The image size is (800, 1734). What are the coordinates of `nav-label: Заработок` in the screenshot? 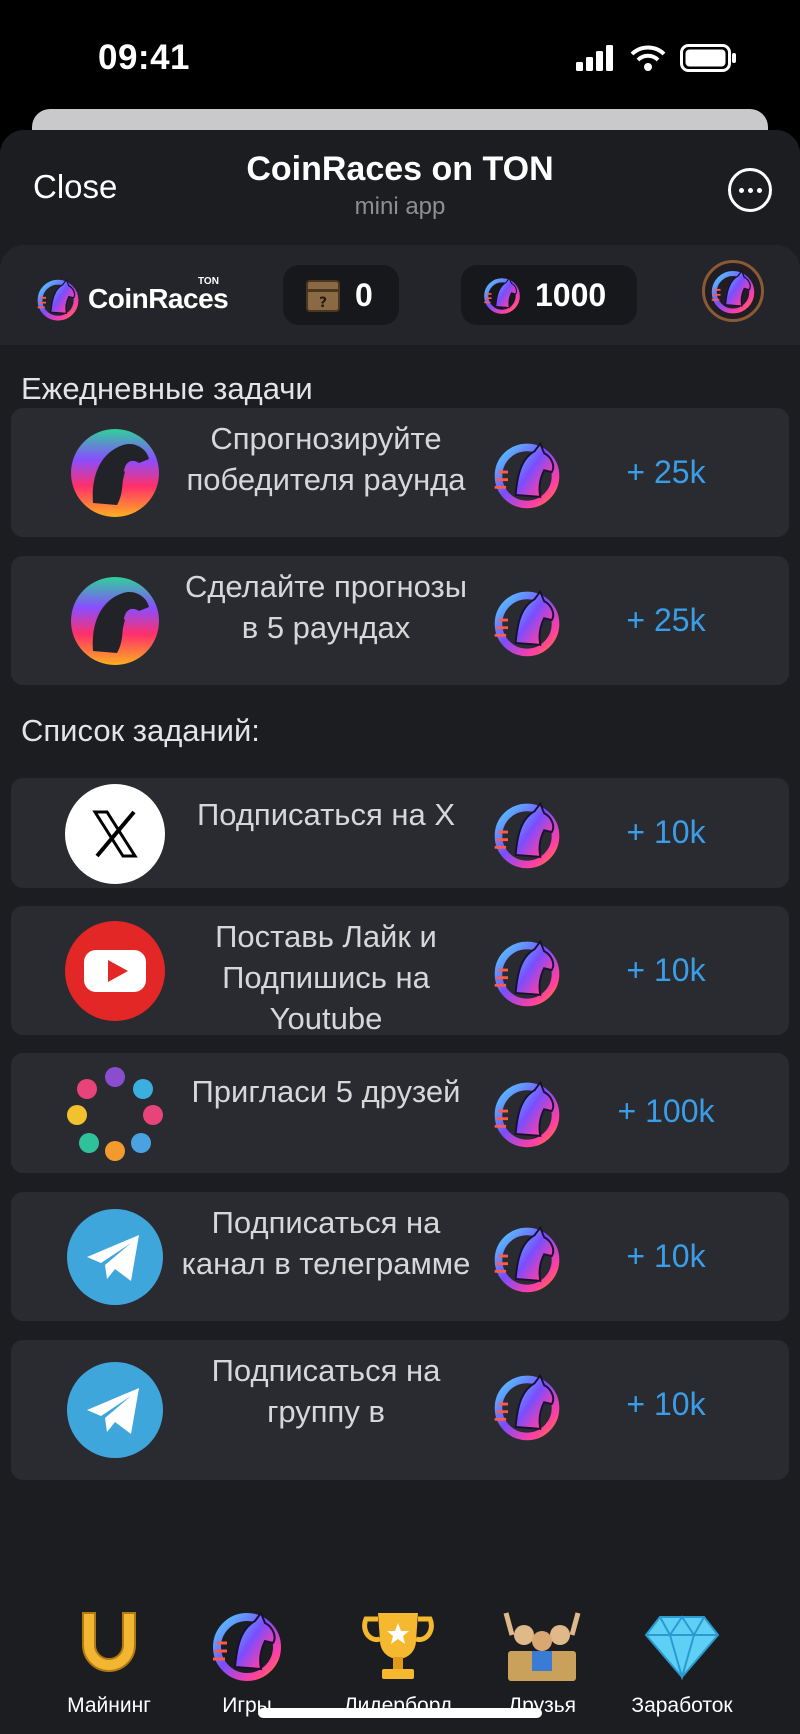 It's located at (682, 1705).